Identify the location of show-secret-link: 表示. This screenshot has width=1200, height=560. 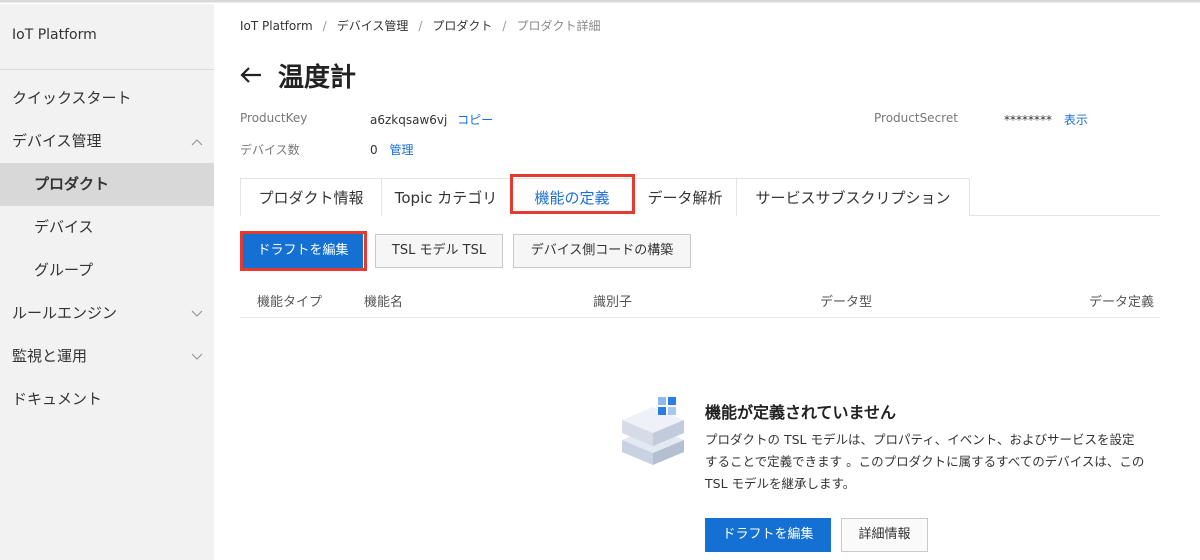
(1076, 120).